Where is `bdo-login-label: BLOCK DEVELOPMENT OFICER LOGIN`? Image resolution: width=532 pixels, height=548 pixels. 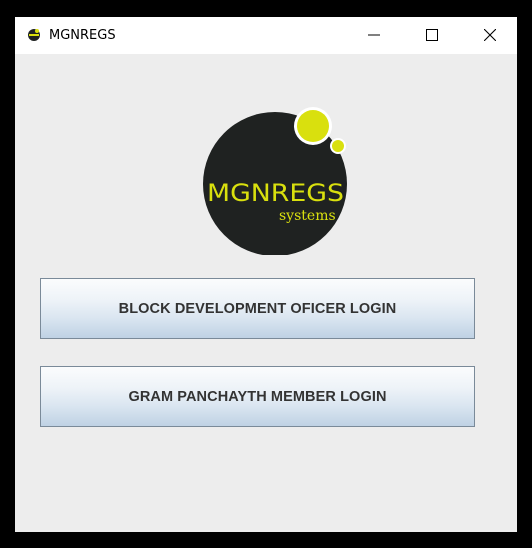 bdo-login-label: BLOCK DEVELOPMENT OFICER LOGIN is located at coordinates (257, 308).